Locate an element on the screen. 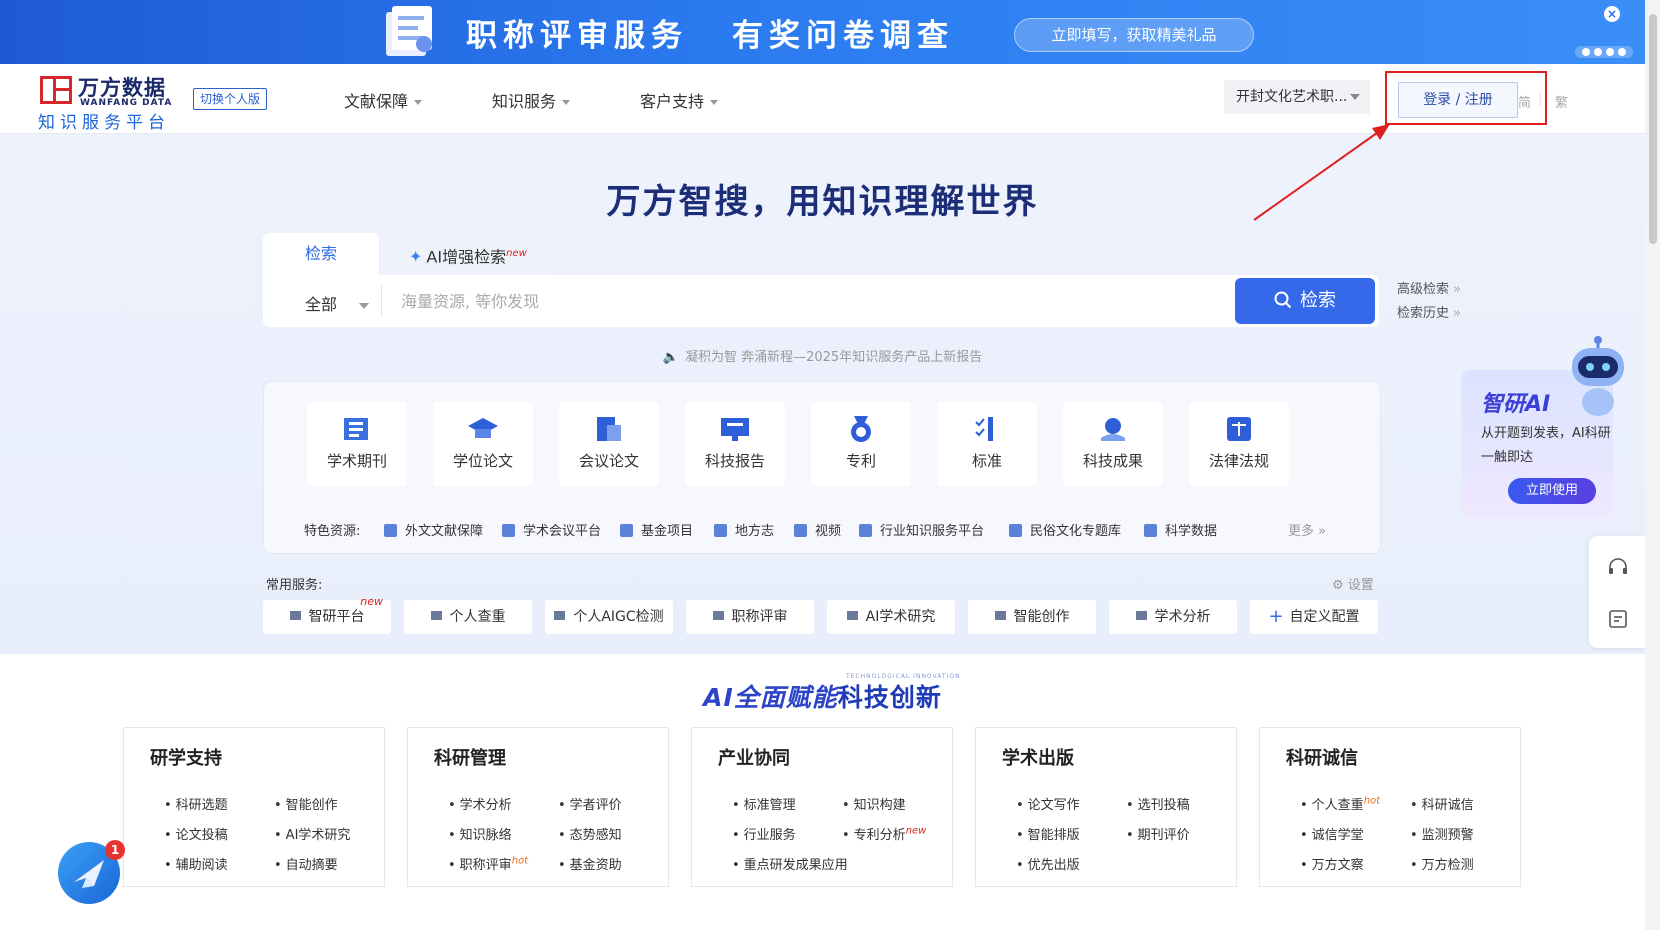 The width and height of the screenshot is (1660, 930). feedback-icon is located at coordinates (1618, 619).